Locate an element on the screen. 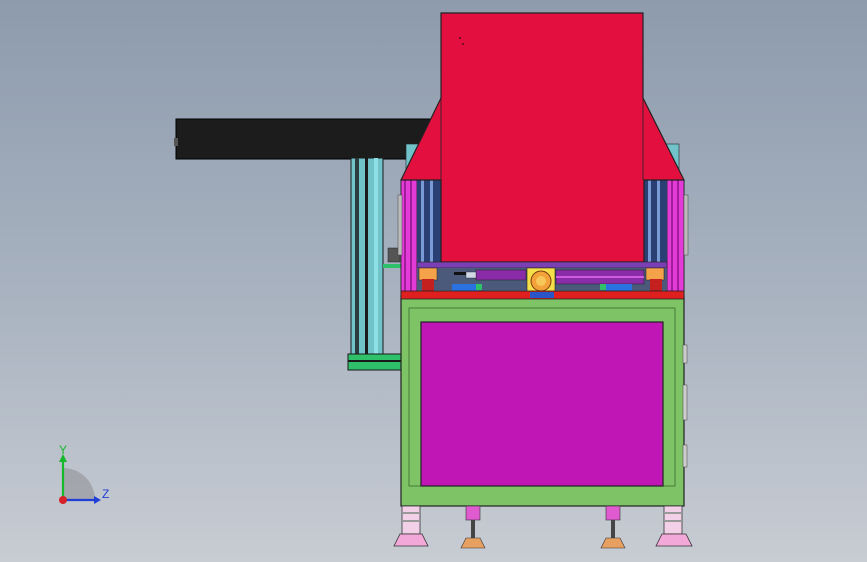  hopper is located at coordinates (542, 137).